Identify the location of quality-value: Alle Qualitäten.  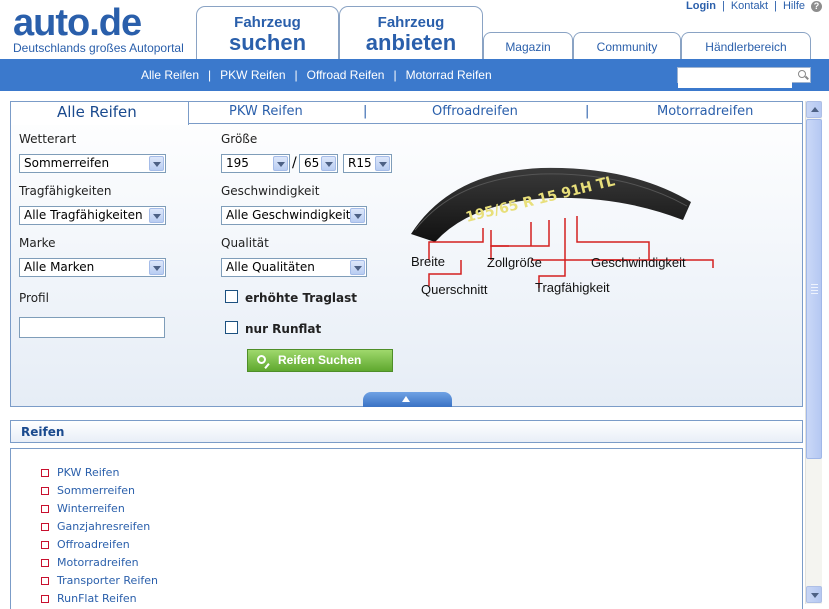
(270, 267).